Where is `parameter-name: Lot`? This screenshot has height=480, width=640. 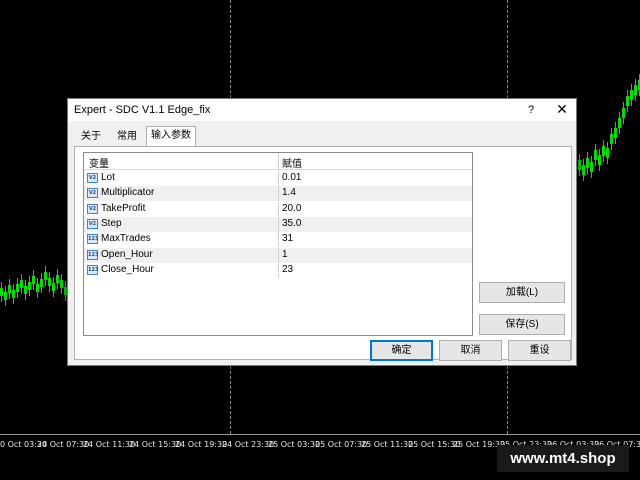
parameter-name: Lot is located at coordinates (108, 177).